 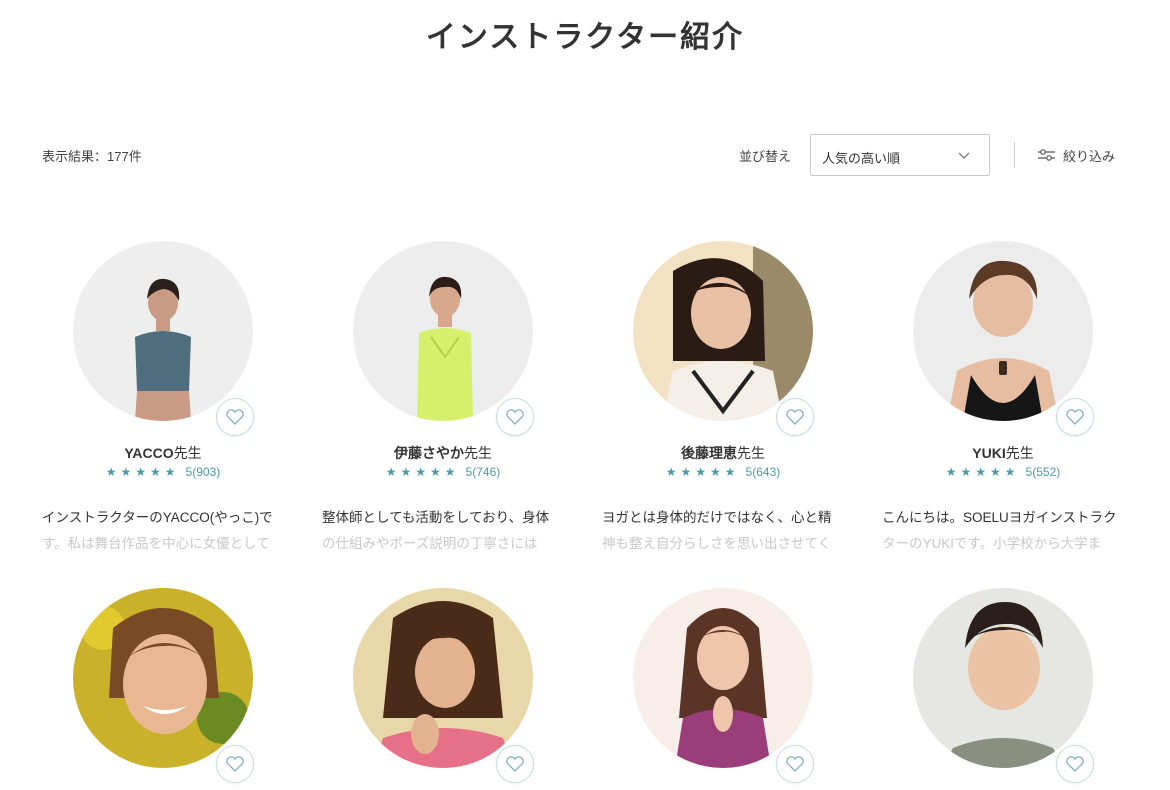 I want to click on instructor-bio: インストラクターのYACCO(やっこ)で す。私は舞台作品を中心に女優として, so click(x=157, y=530).